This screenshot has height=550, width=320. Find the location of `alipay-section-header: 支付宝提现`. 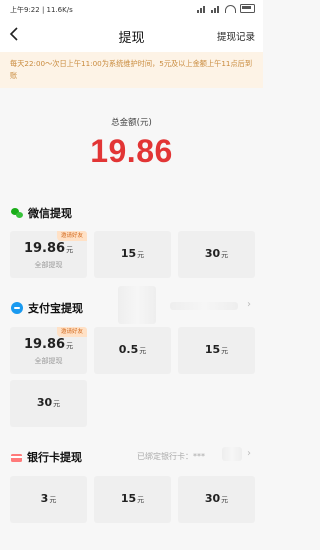

alipay-section-header: 支付宝提现 is located at coordinates (47, 308).